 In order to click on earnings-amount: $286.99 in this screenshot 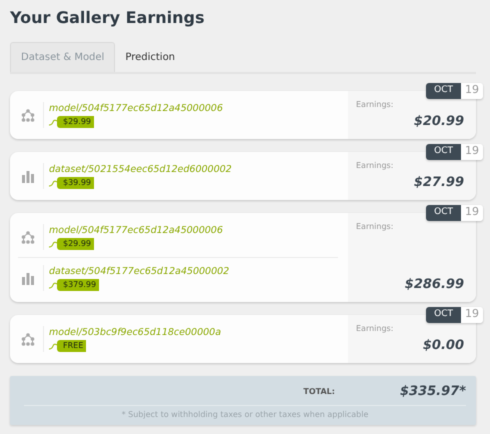, I will do `click(434, 285)`.